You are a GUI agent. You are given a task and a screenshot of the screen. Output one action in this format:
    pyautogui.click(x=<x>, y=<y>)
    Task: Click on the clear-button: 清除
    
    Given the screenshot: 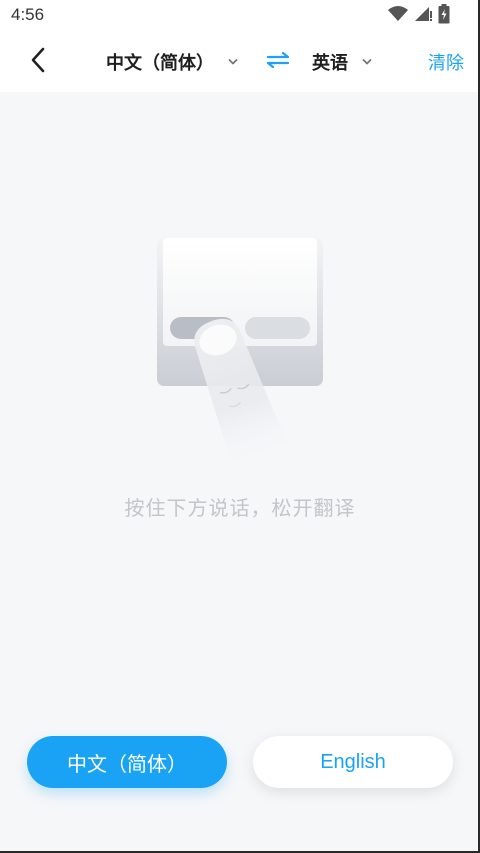 What is the action you would take?
    pyautogui.click(x=446, y=62)
    